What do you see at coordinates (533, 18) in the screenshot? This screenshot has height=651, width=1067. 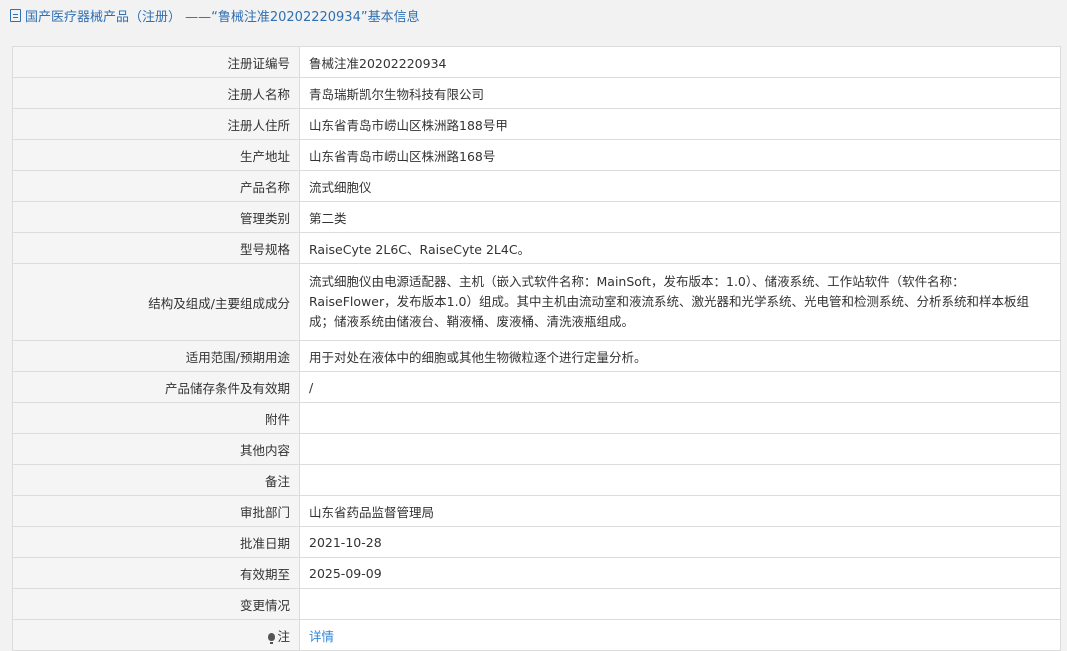 I see `page-title-bar: 国产医疗器械产品（注册） ——“鲁械注准20202220934”基本信息` at bounding box center [533, 18].